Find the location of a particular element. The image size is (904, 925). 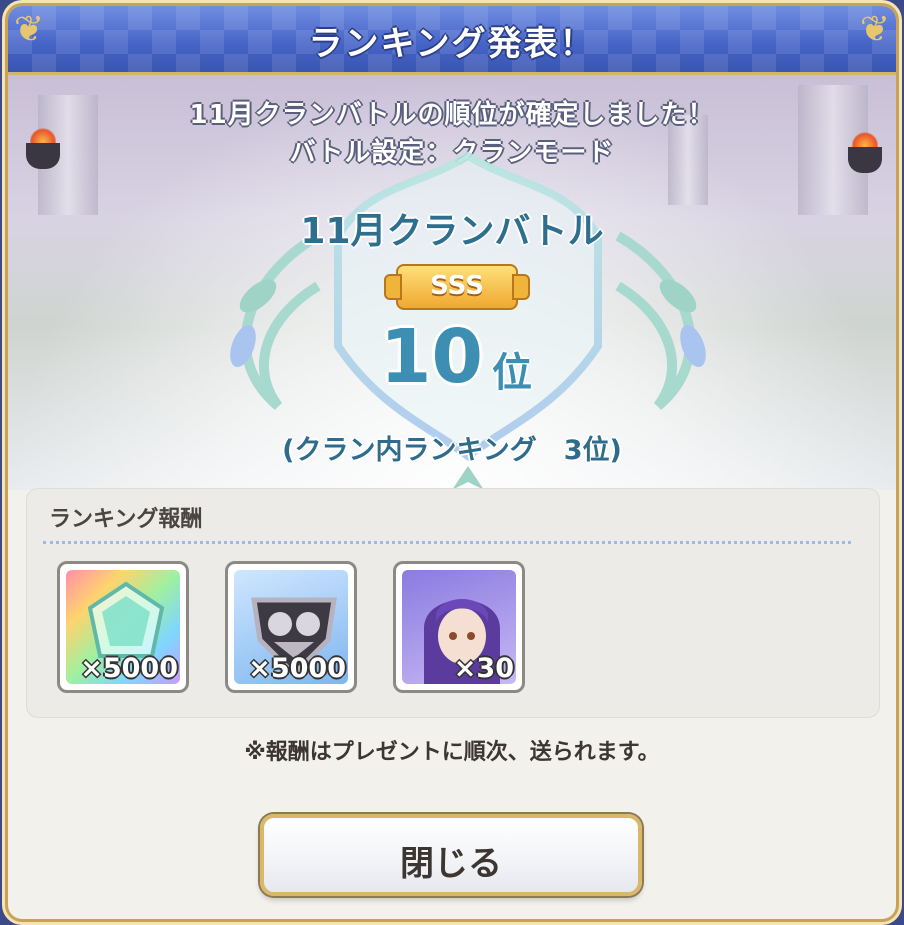

close-button: 閉じる is located at coordinates (451, 855).